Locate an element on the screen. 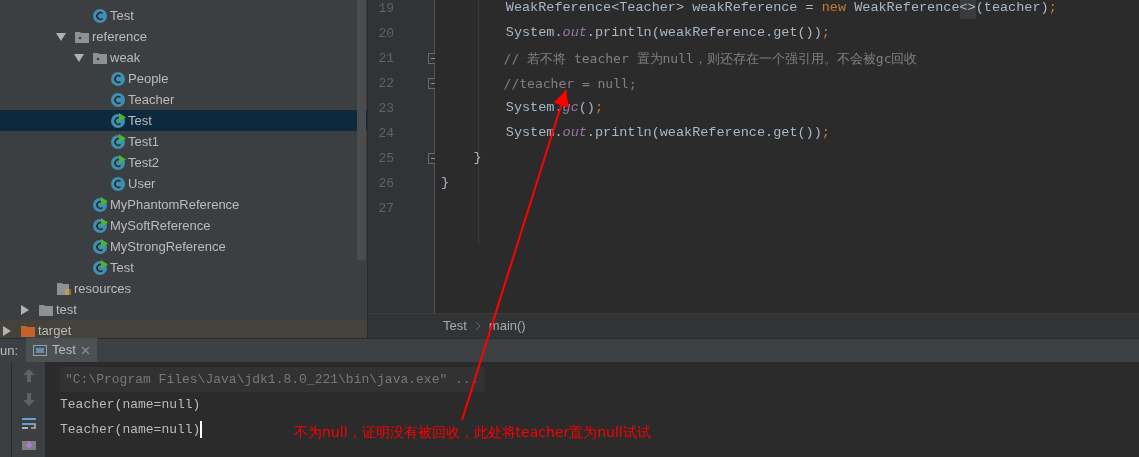 This screenshot has height=457, width=1139. tree-item: Test1 is located at coordinates (183, 141).